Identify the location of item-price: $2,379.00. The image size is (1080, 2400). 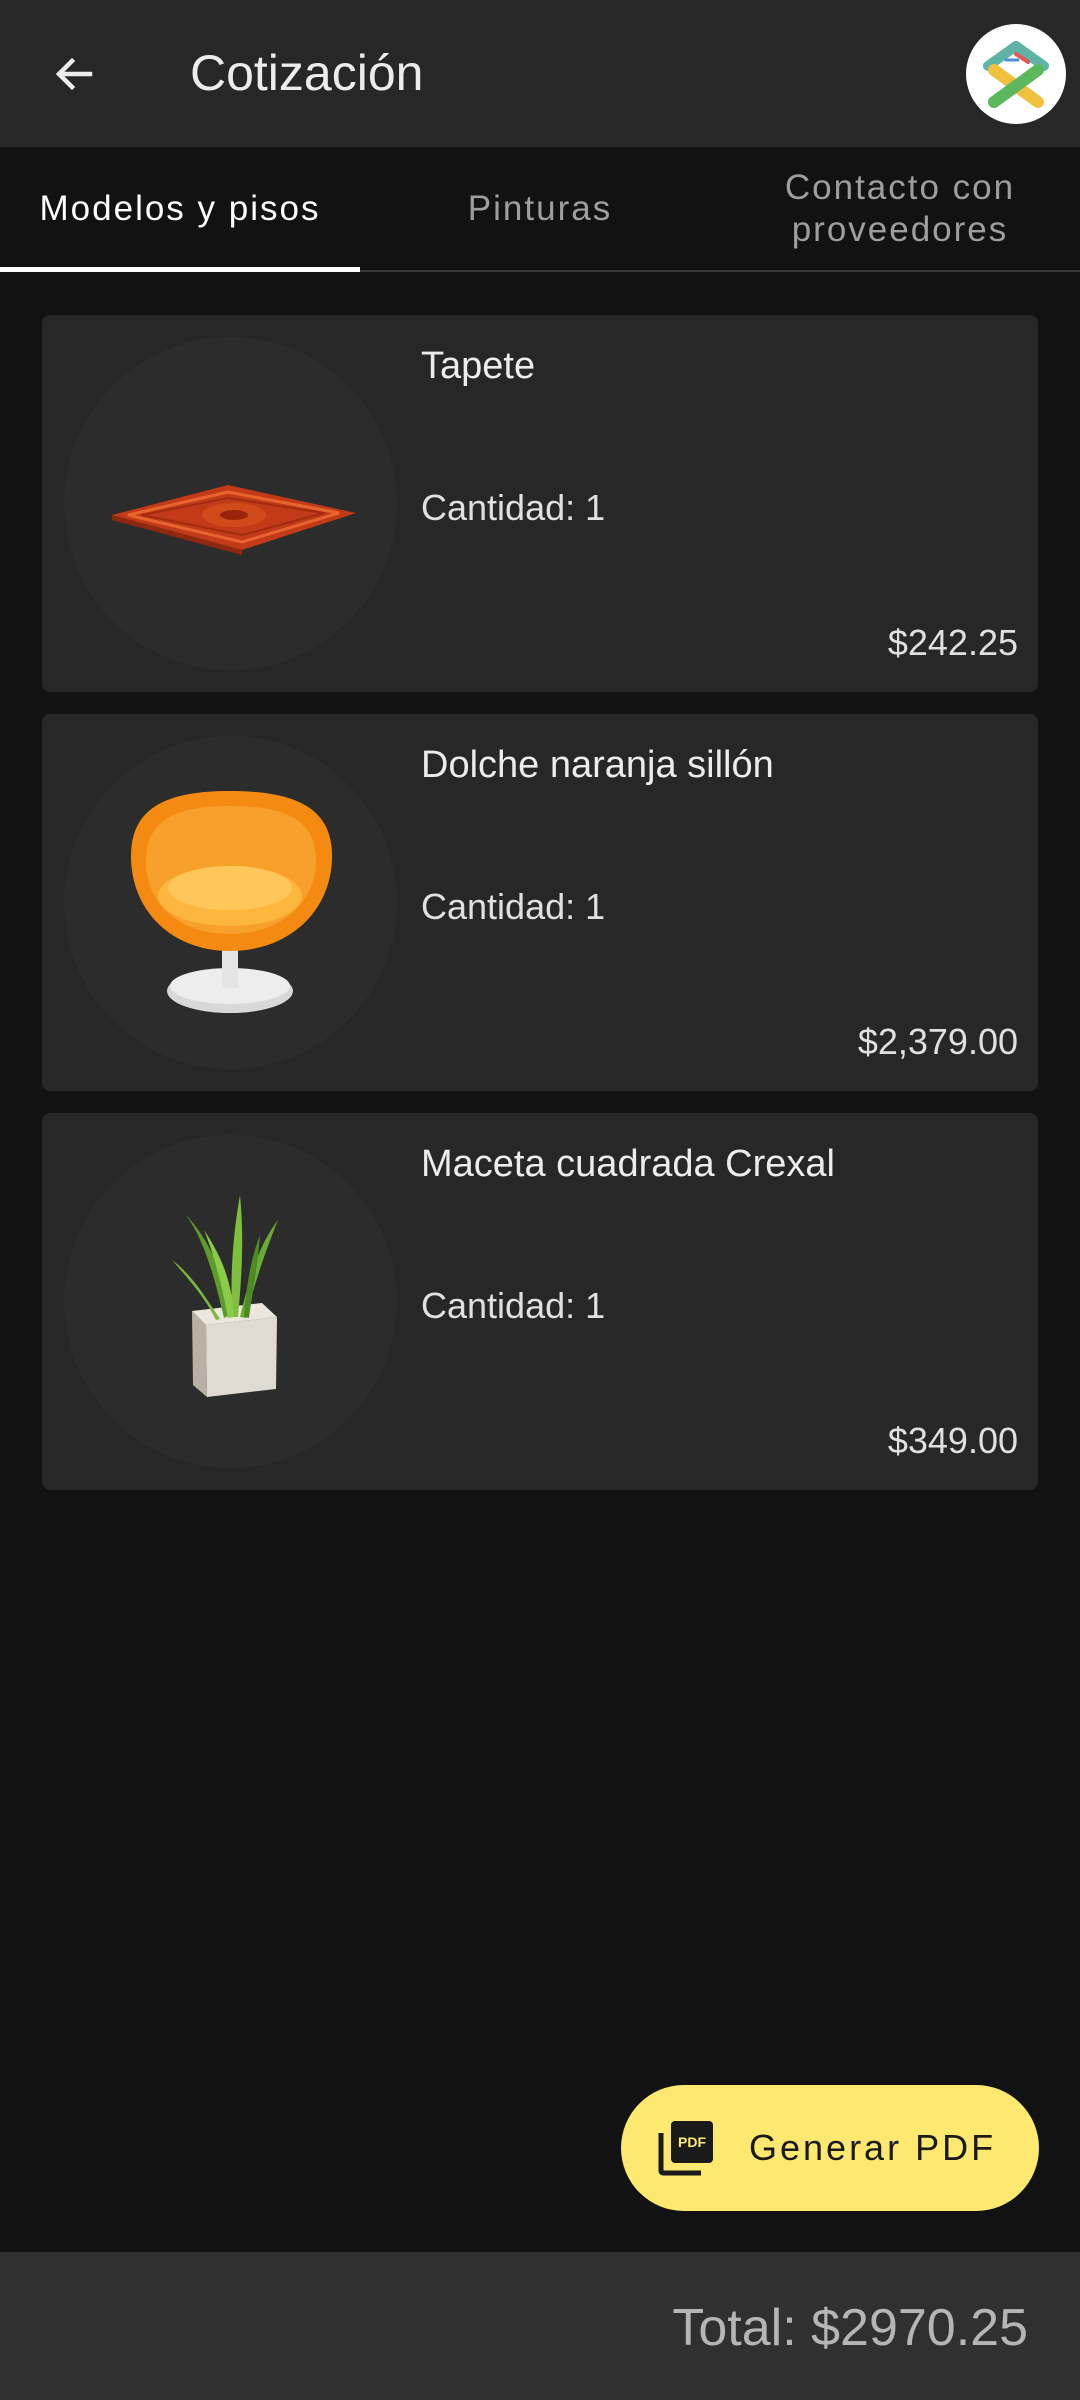
(937, 1041).